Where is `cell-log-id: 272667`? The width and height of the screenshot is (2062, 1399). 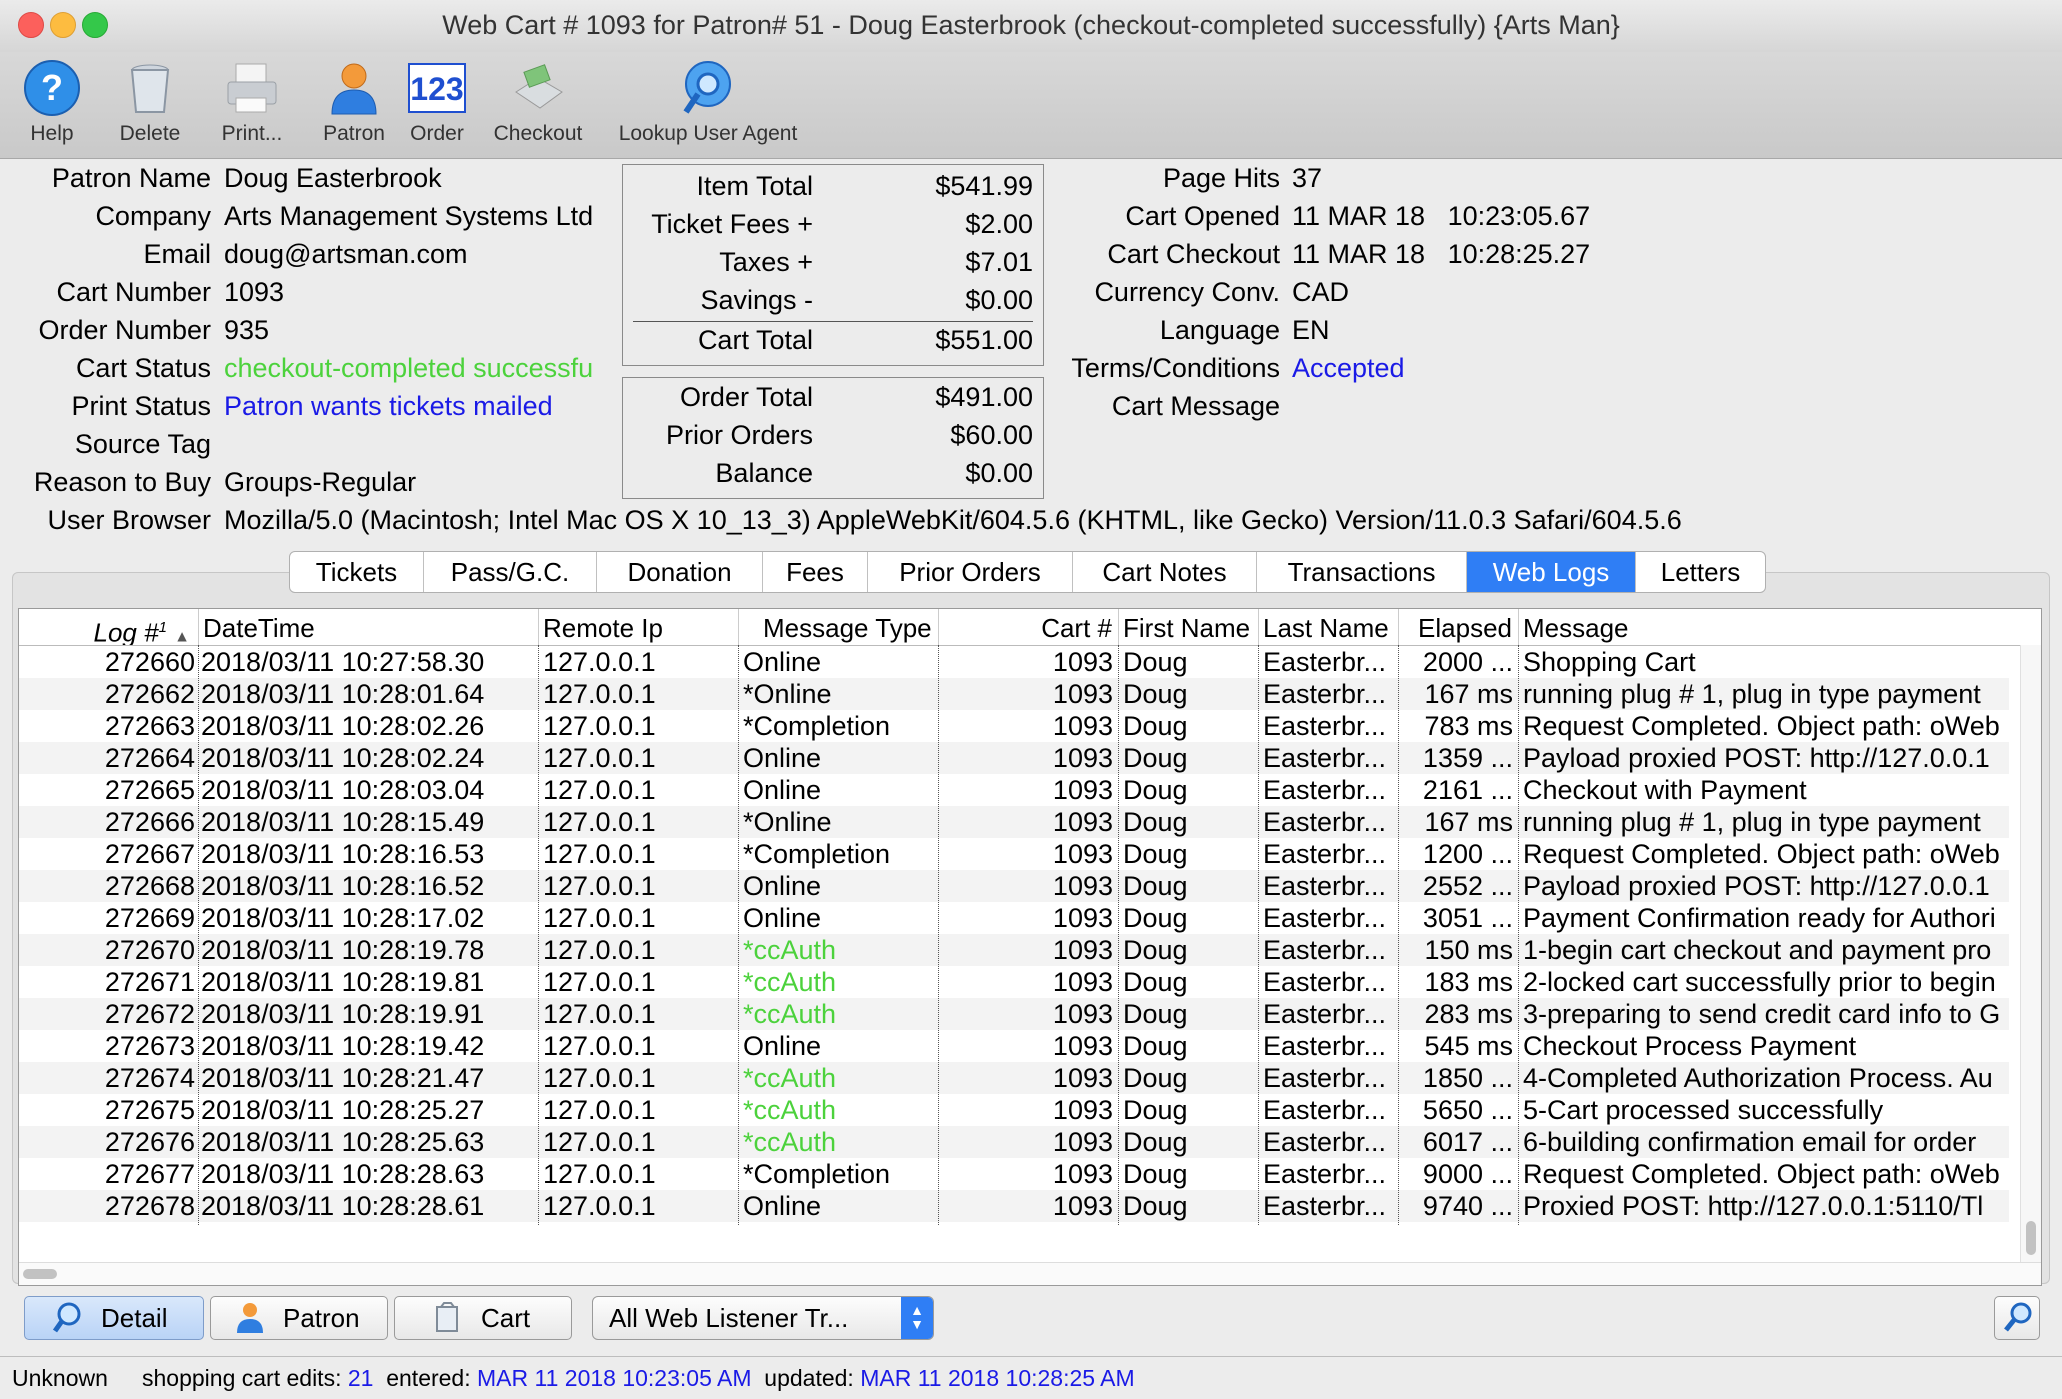
cell-log-id: 272667 is located at coordinates (149, 854).